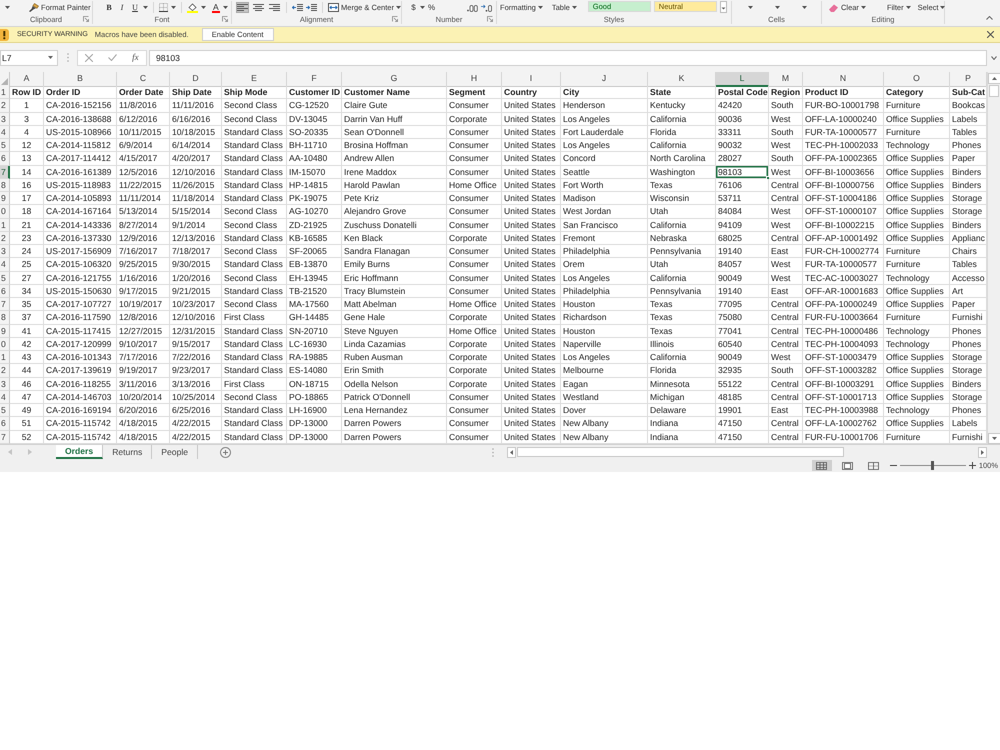 Image resolution: width=1000 pixels, height=750 pixels. Describe the element at coordinates (80, 79) in the screenshot. I see `column-header: B` at that location.